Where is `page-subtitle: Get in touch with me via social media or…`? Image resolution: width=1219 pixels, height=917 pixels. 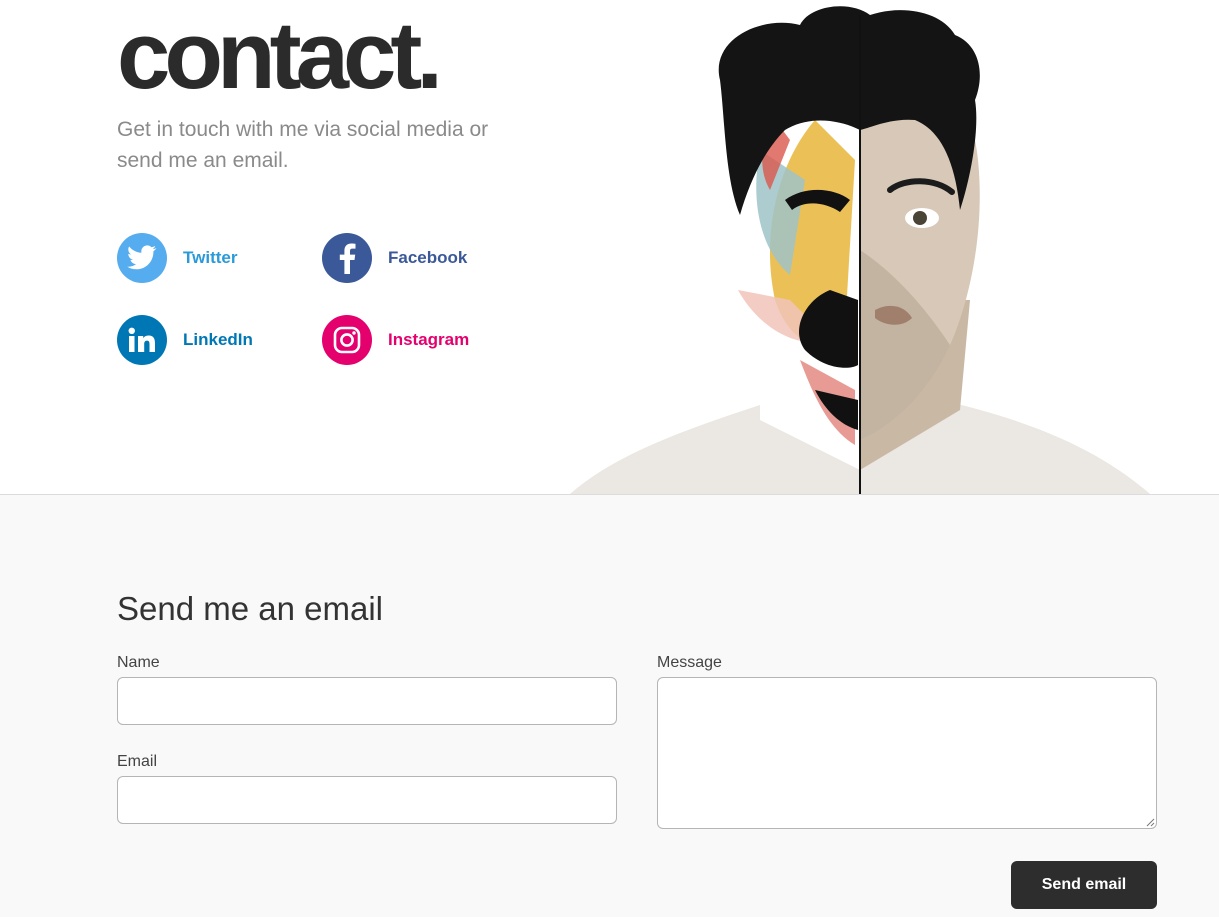
page-subtitle: Get in touch with me via social media or… is located at coordinates (303, 145).